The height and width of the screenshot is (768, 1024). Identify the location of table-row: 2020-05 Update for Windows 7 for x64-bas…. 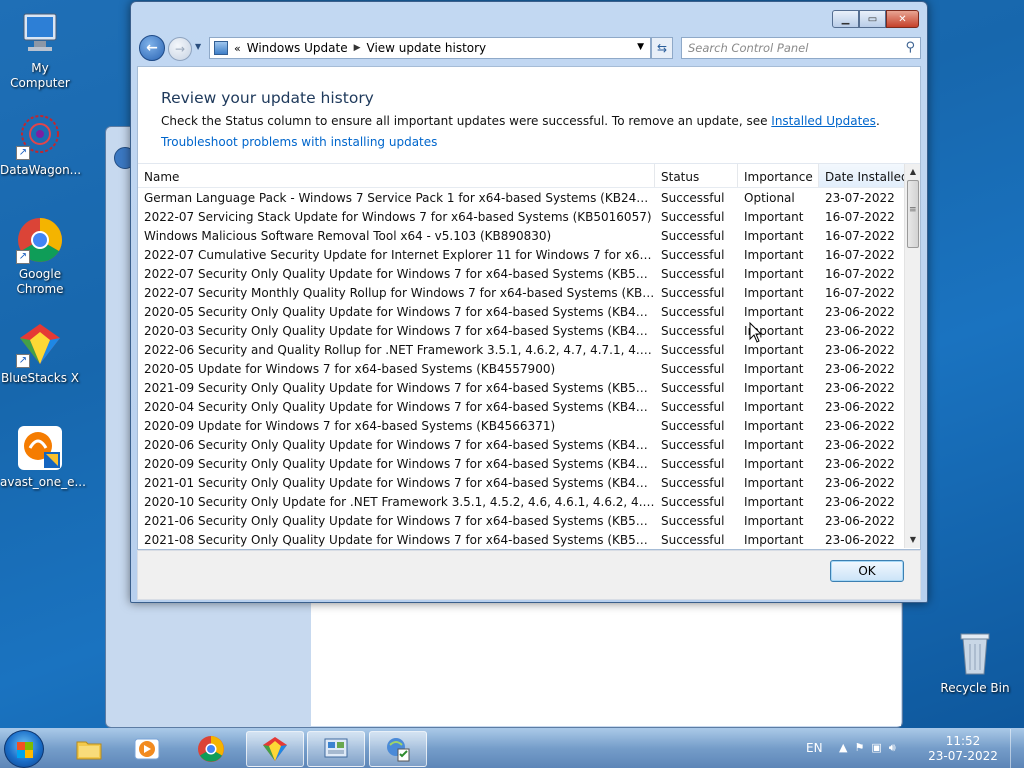
(522, 368).